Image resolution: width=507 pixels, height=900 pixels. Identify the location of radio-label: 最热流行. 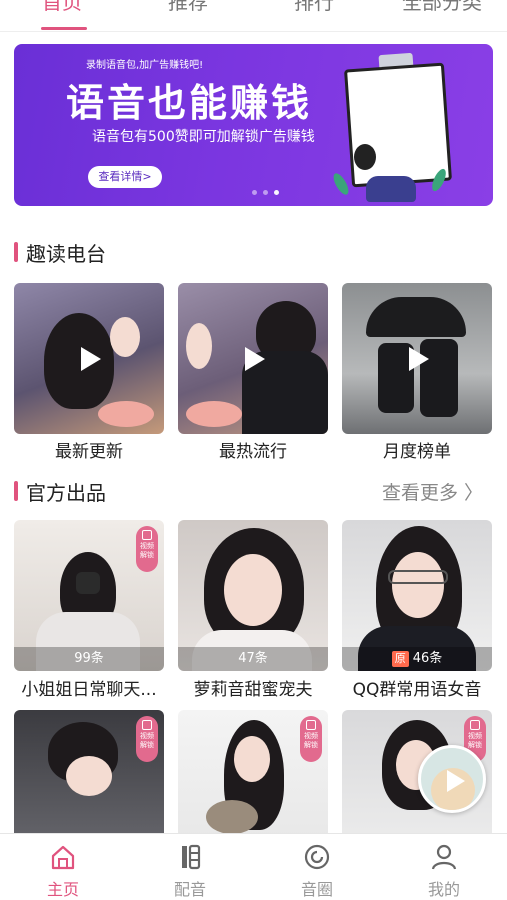
(253, 452).